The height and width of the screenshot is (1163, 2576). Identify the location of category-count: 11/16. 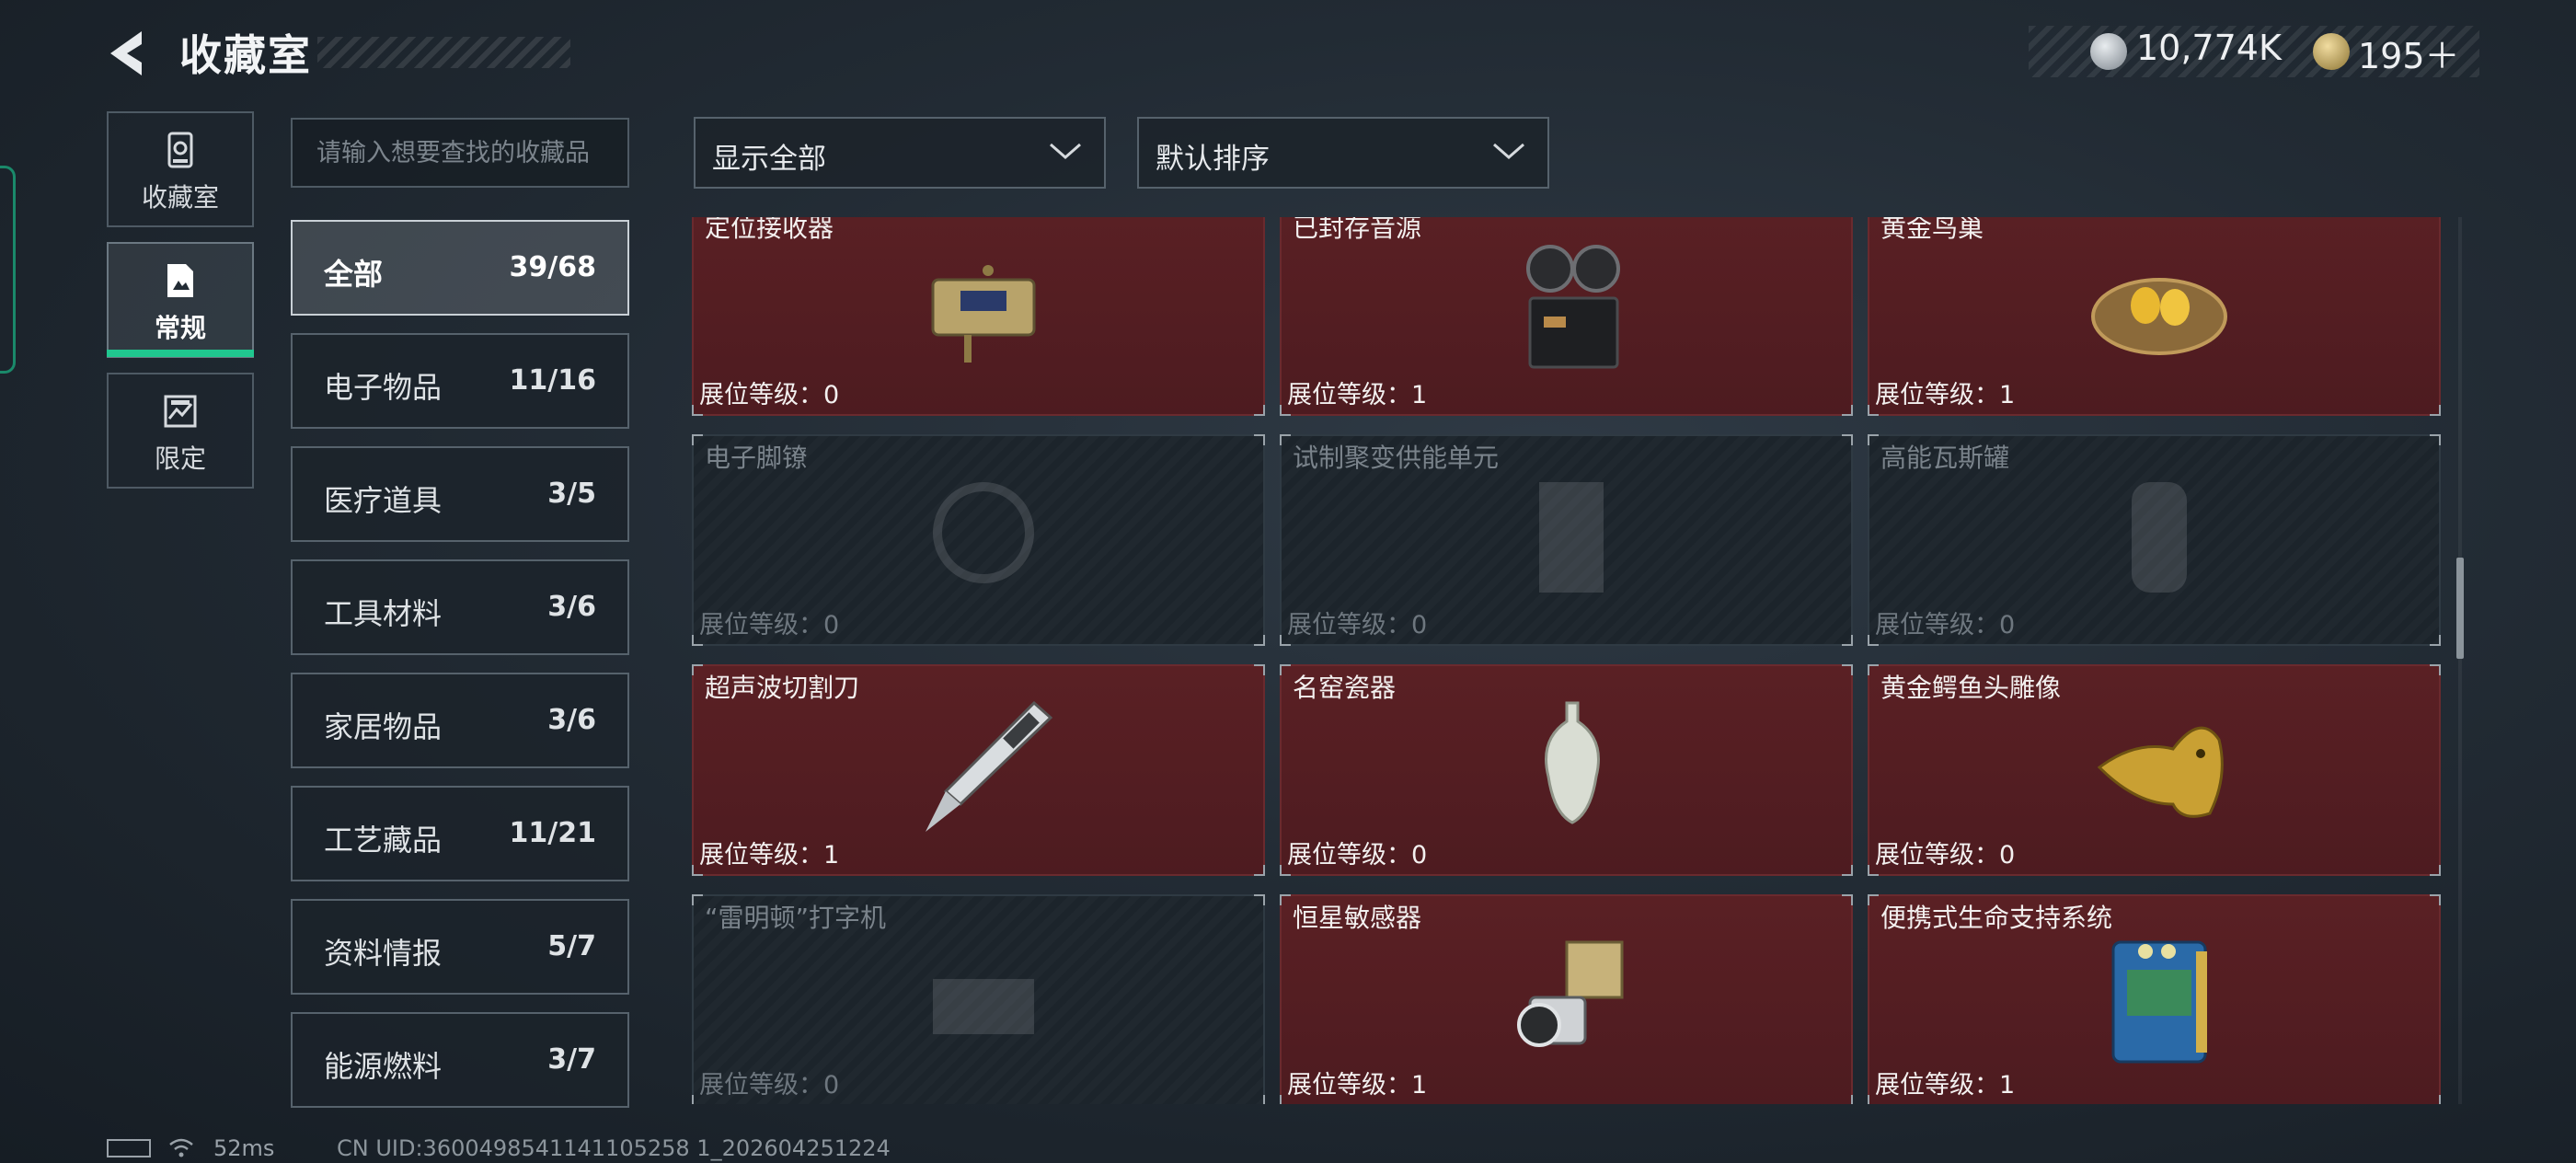
(552, 380).